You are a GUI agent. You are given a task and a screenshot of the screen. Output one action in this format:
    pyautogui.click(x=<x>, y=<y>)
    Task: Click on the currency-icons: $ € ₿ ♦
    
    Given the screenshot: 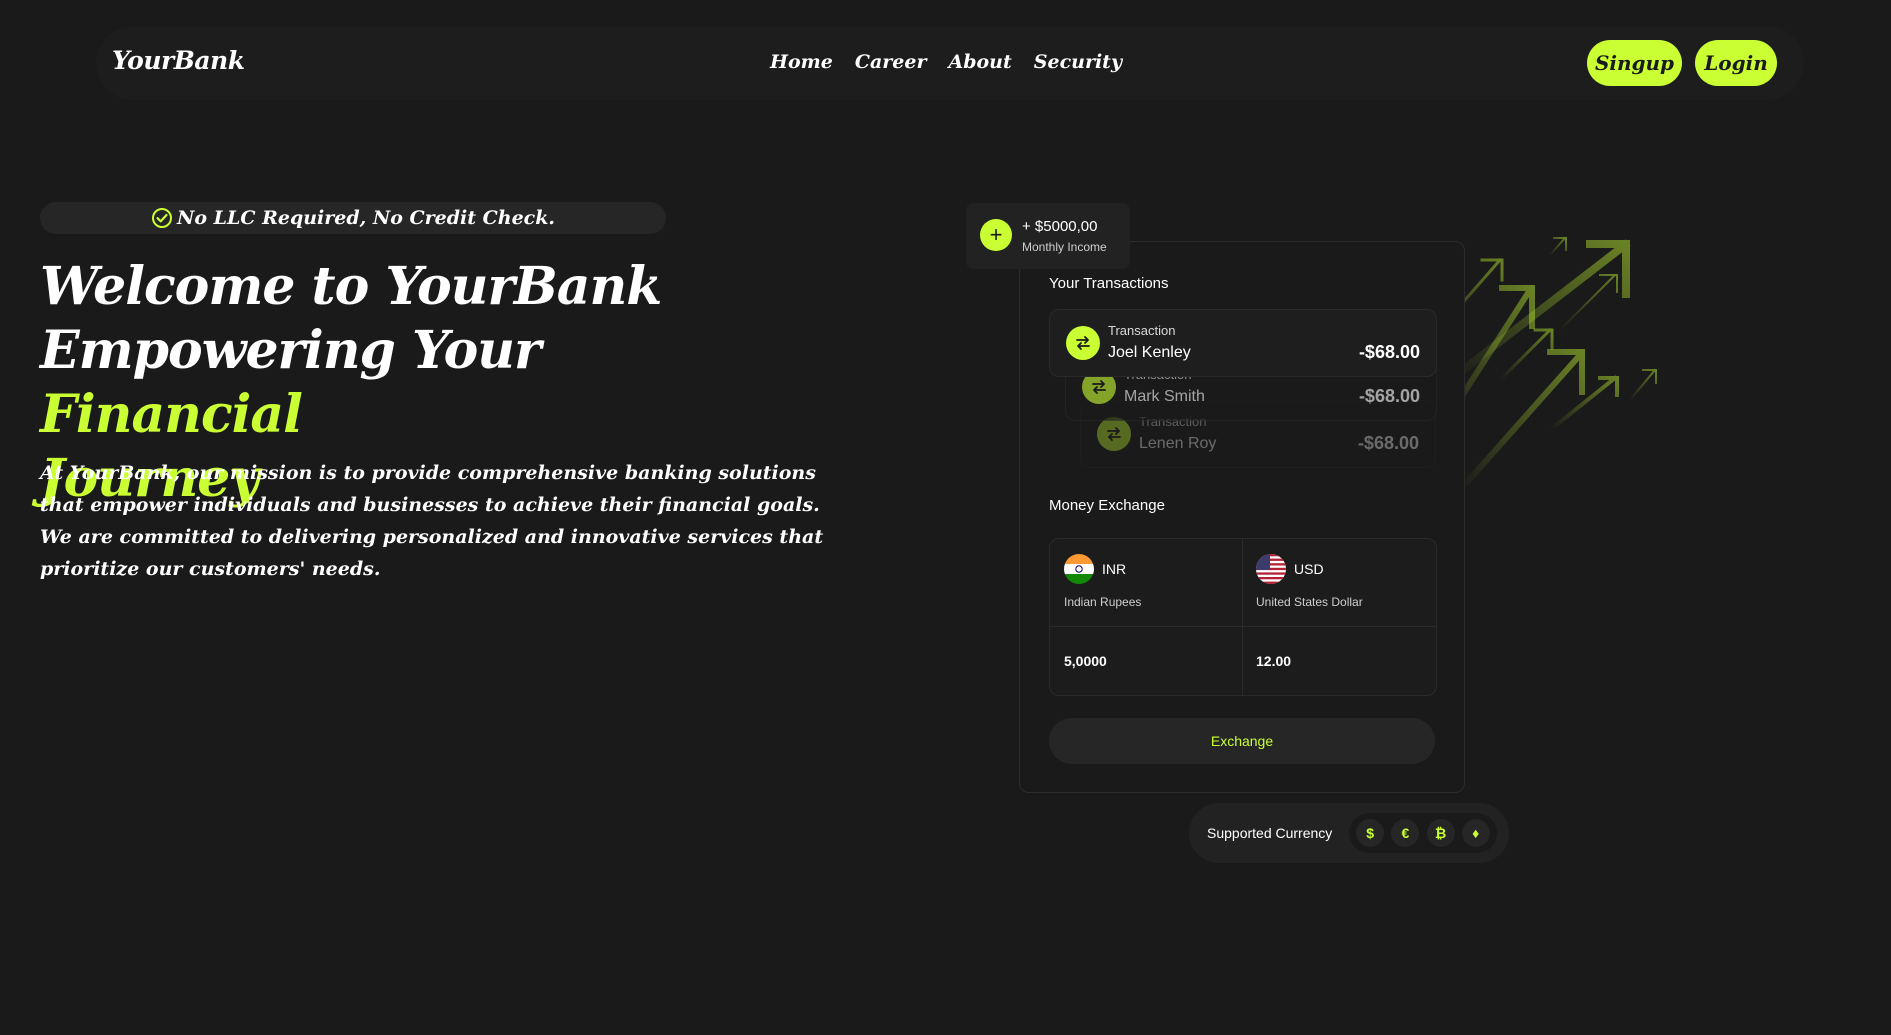 What is the action you would take?
    pyautogui.click(x=1423, y=833)
    